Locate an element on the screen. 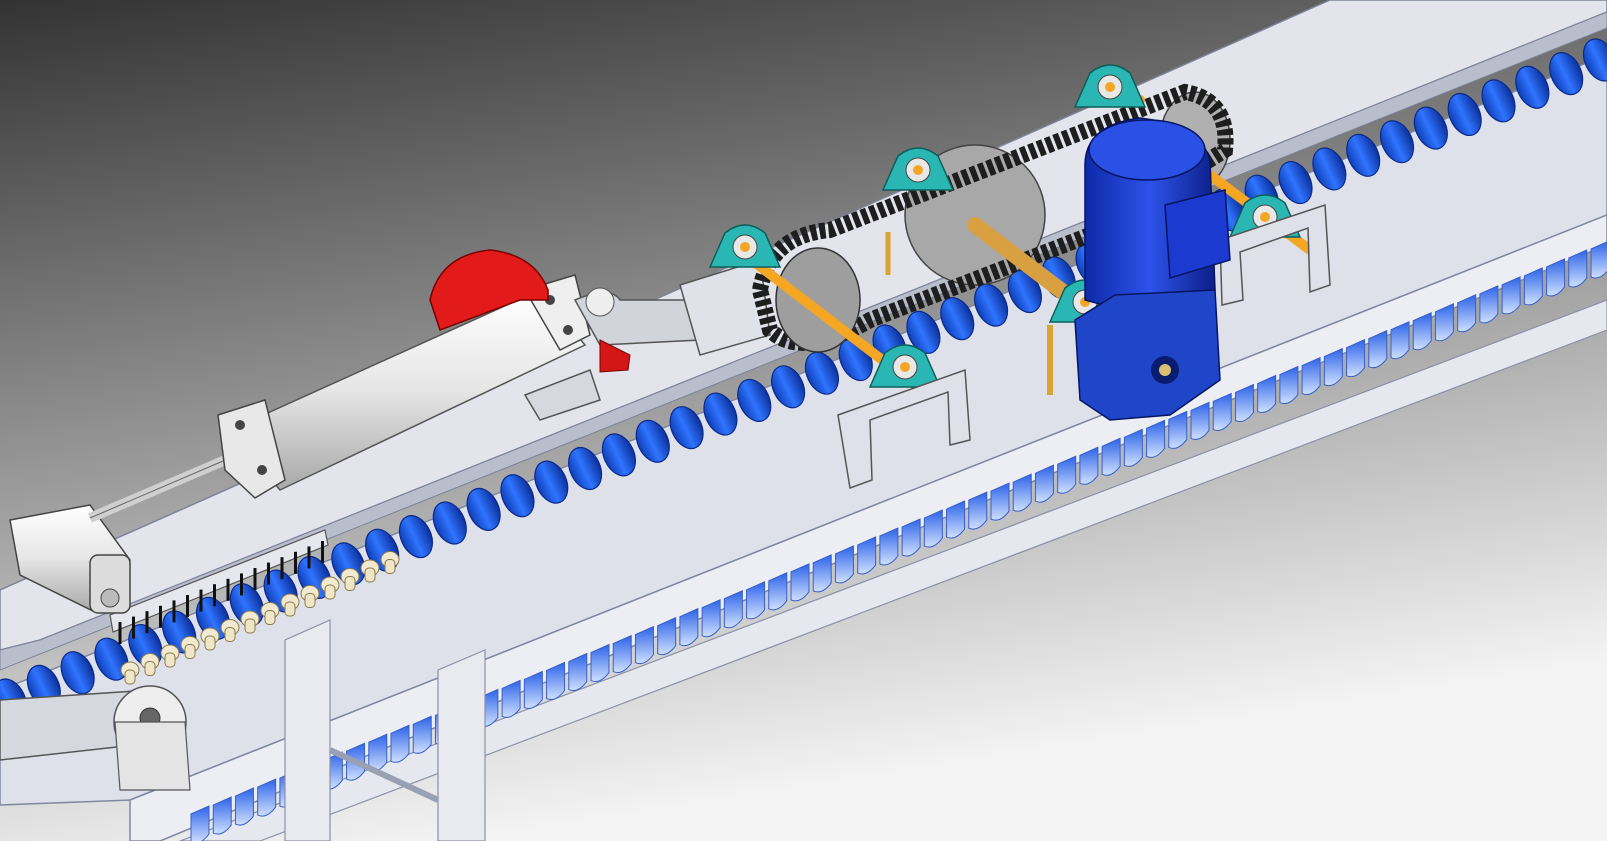 Image resolution: width=1607 pixels, height=841 pixels. support-leg-left is located at coordinates (307, 730).